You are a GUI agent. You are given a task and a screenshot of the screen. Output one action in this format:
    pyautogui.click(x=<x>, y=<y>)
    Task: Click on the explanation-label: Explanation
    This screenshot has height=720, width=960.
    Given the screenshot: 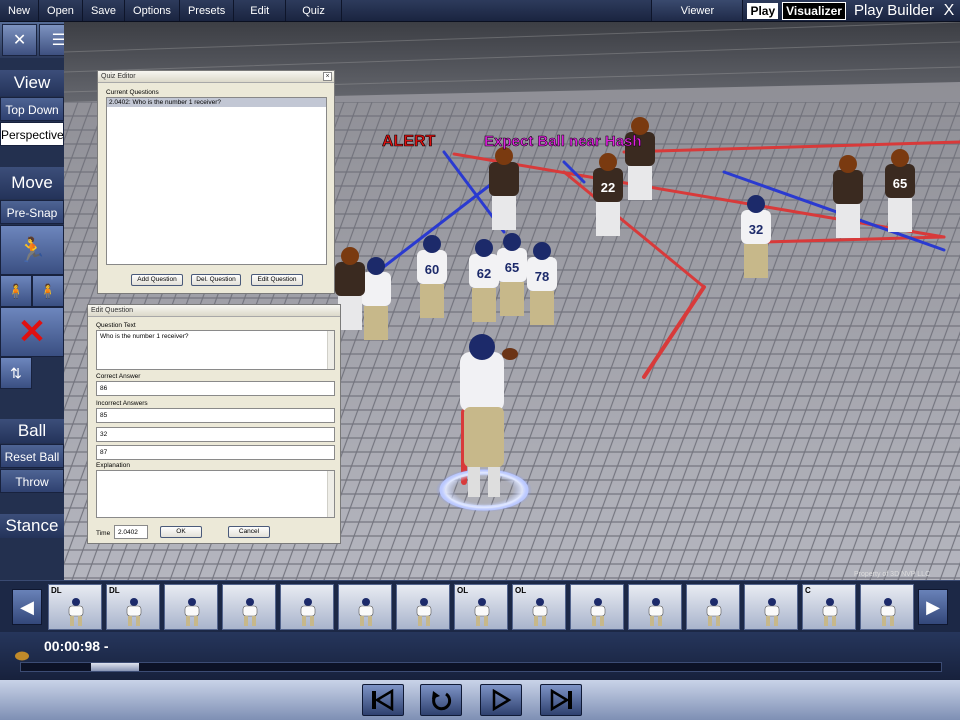 What is the action you would take?
    pyautogui.click(x=113, y=465)
    